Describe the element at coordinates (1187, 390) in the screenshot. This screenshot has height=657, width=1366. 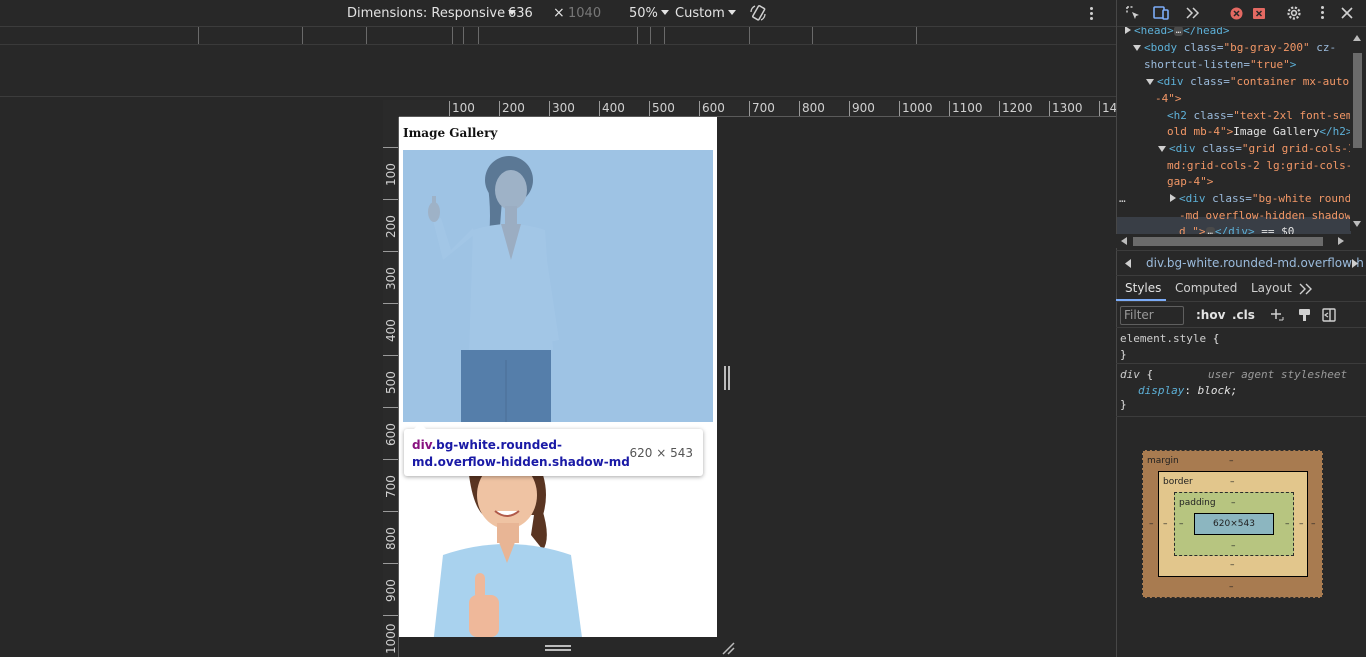
I see `css-declaration: display: block;` at that location.